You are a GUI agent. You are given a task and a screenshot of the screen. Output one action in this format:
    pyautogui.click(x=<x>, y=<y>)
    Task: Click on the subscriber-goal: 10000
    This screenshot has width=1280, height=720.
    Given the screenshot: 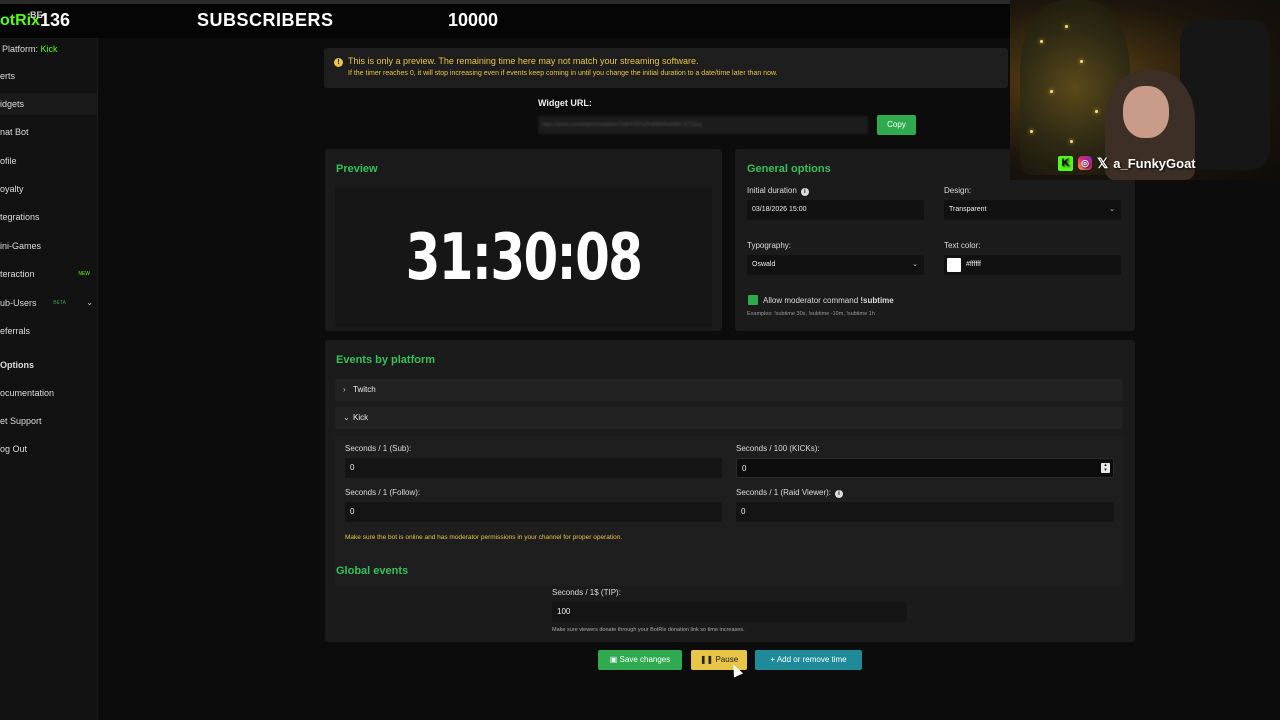 What is the action you would take?
    pyautogui.click(x=473, y=20)
    